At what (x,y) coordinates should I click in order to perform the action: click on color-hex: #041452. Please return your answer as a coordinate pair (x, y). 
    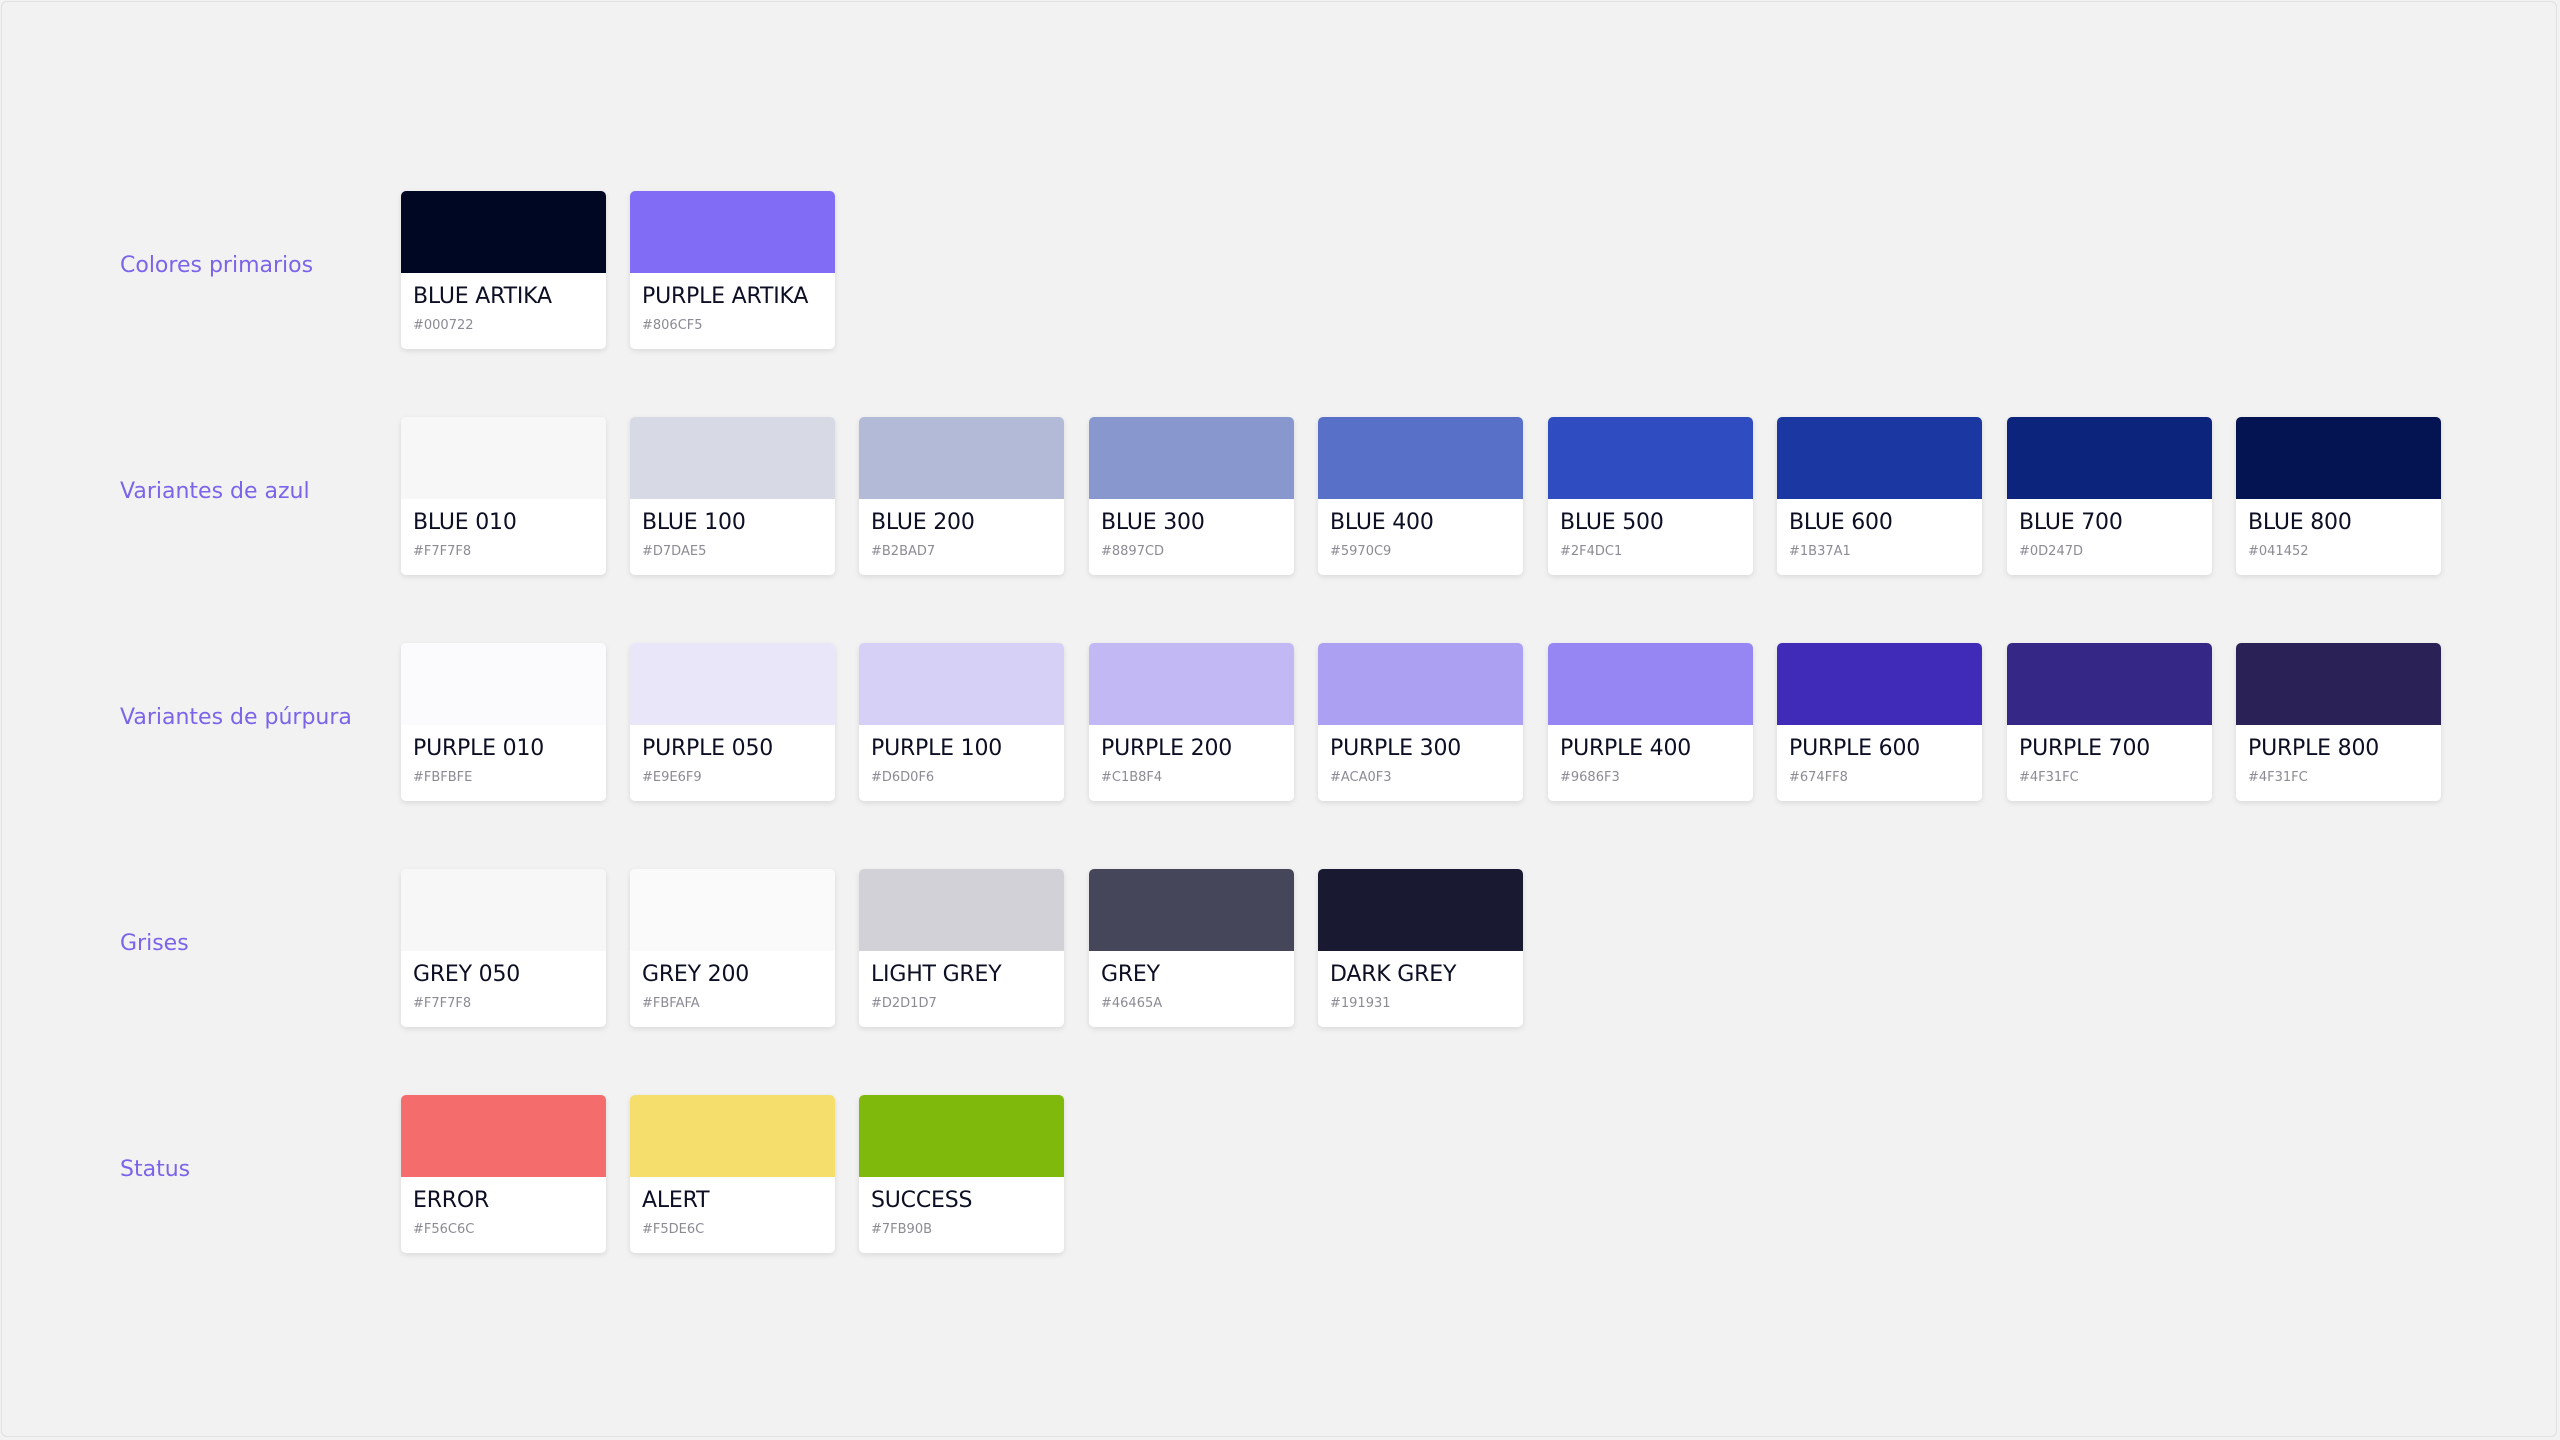
    Looking at the image, I should click on (2278, 551).